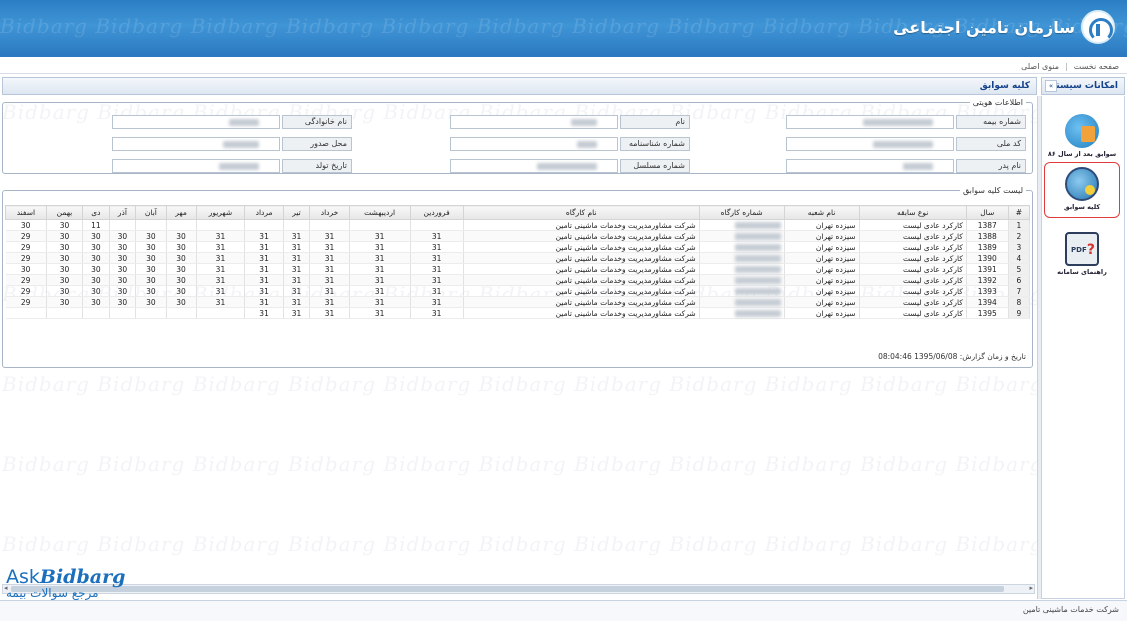  I want to click on field-value, so click(870, 122).